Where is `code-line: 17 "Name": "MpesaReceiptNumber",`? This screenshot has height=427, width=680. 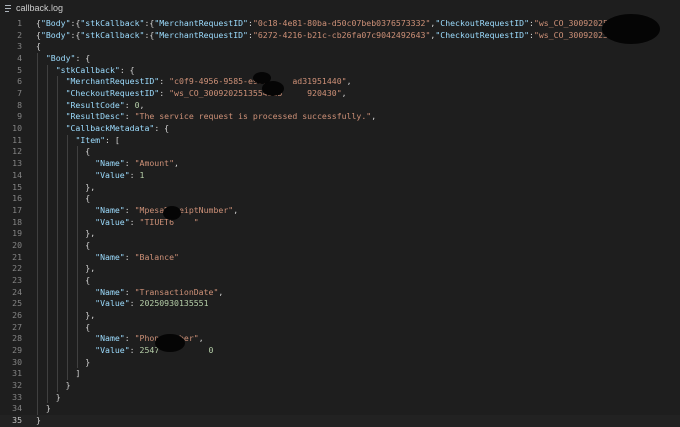
code-line: 17 "Name": "MpesaReceiptNumber", is located at coordinates (340, 211).